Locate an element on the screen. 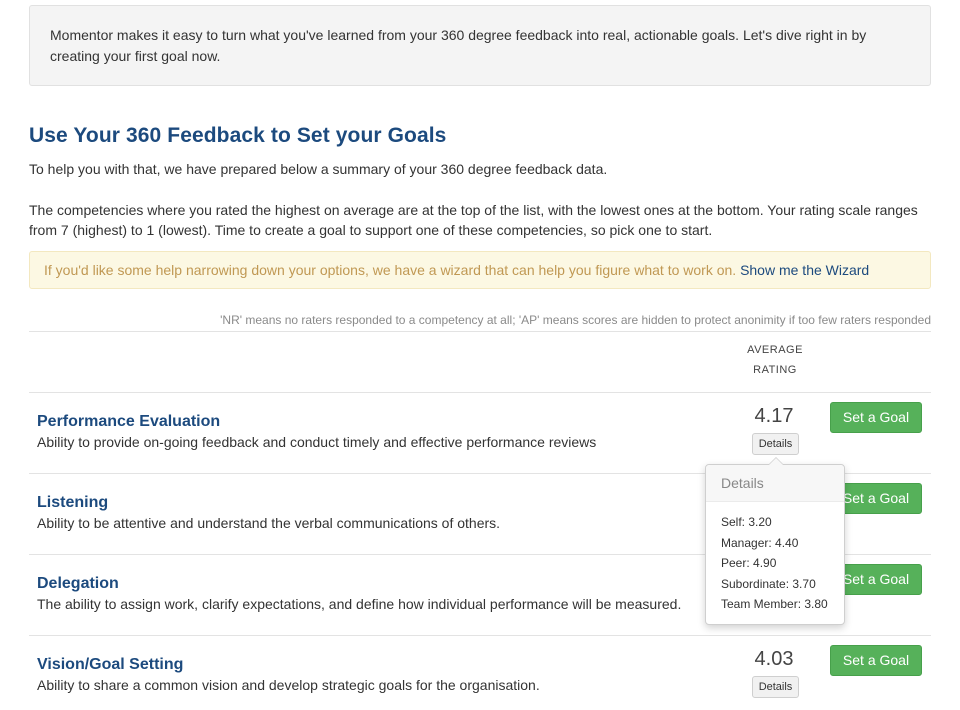 This screenshot has height=710, width=960. competency-title: Performance Evaluation is located at coordinates (128, 422).